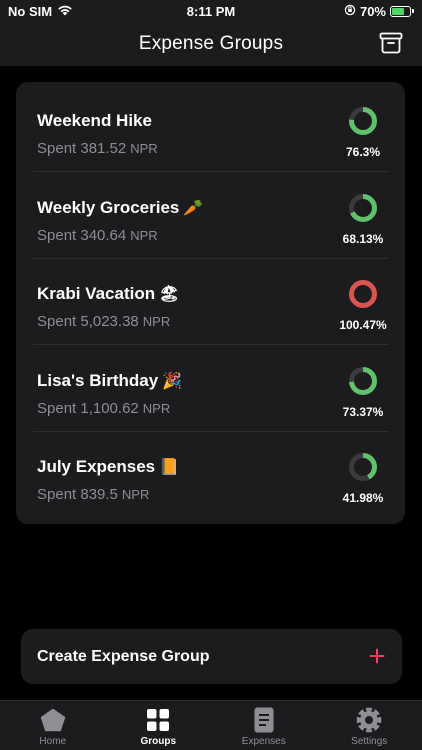  I want to click on battery-icon, so click(402, 11).